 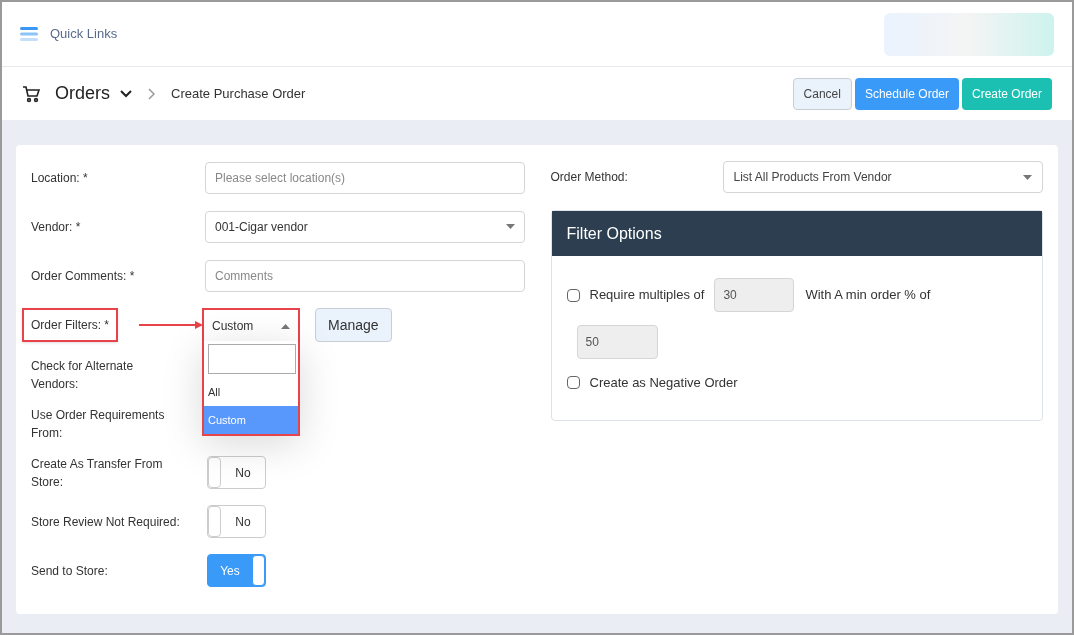 What do you see at coordinates (70, 325) in the screenshot?
I see `highlighted-label: Order Filters: *` at bounding box center [70, 325].